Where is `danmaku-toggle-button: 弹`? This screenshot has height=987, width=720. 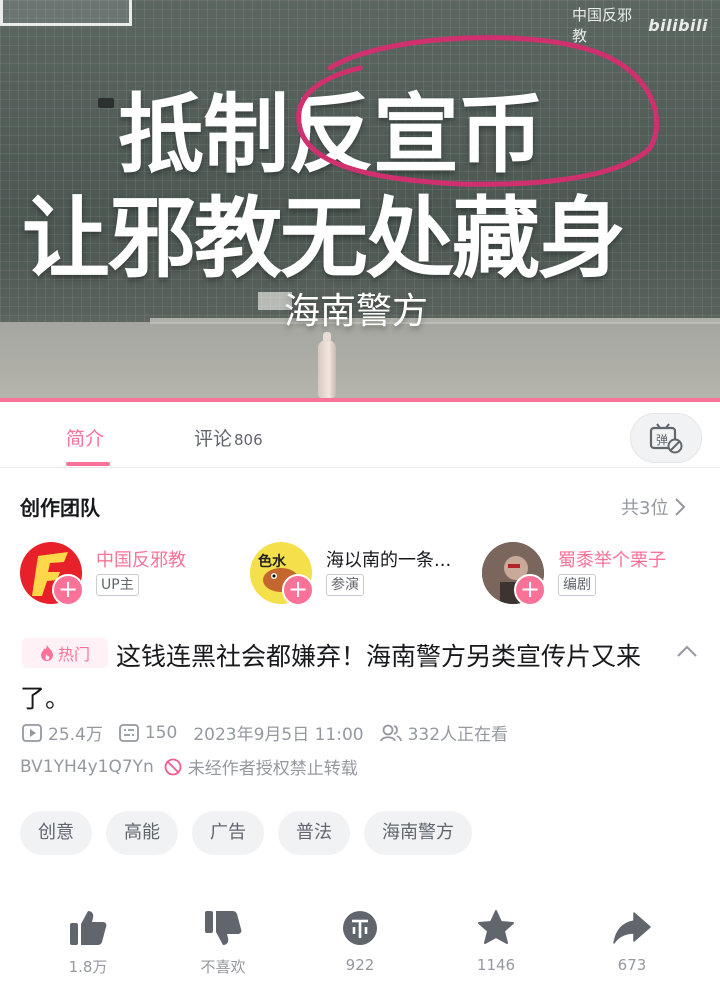
danmaku-toggle-button: 弹 is located at coordinates (666, 438).